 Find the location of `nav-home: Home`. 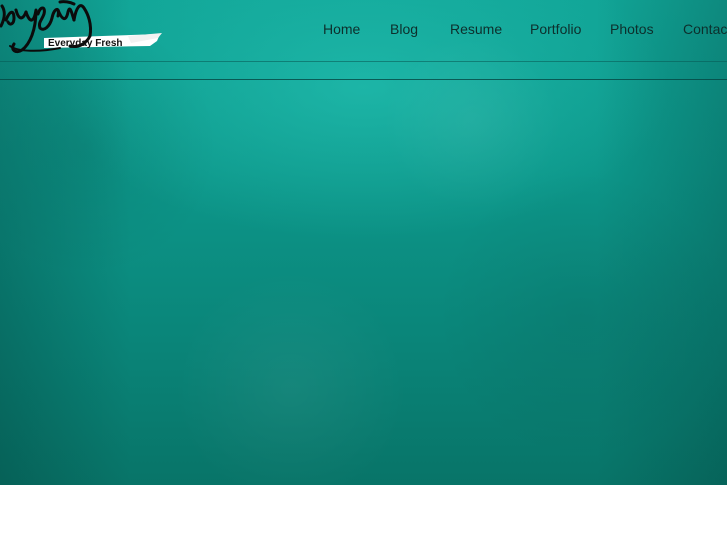

nav-home: Home is located at coordinates (341, 29).